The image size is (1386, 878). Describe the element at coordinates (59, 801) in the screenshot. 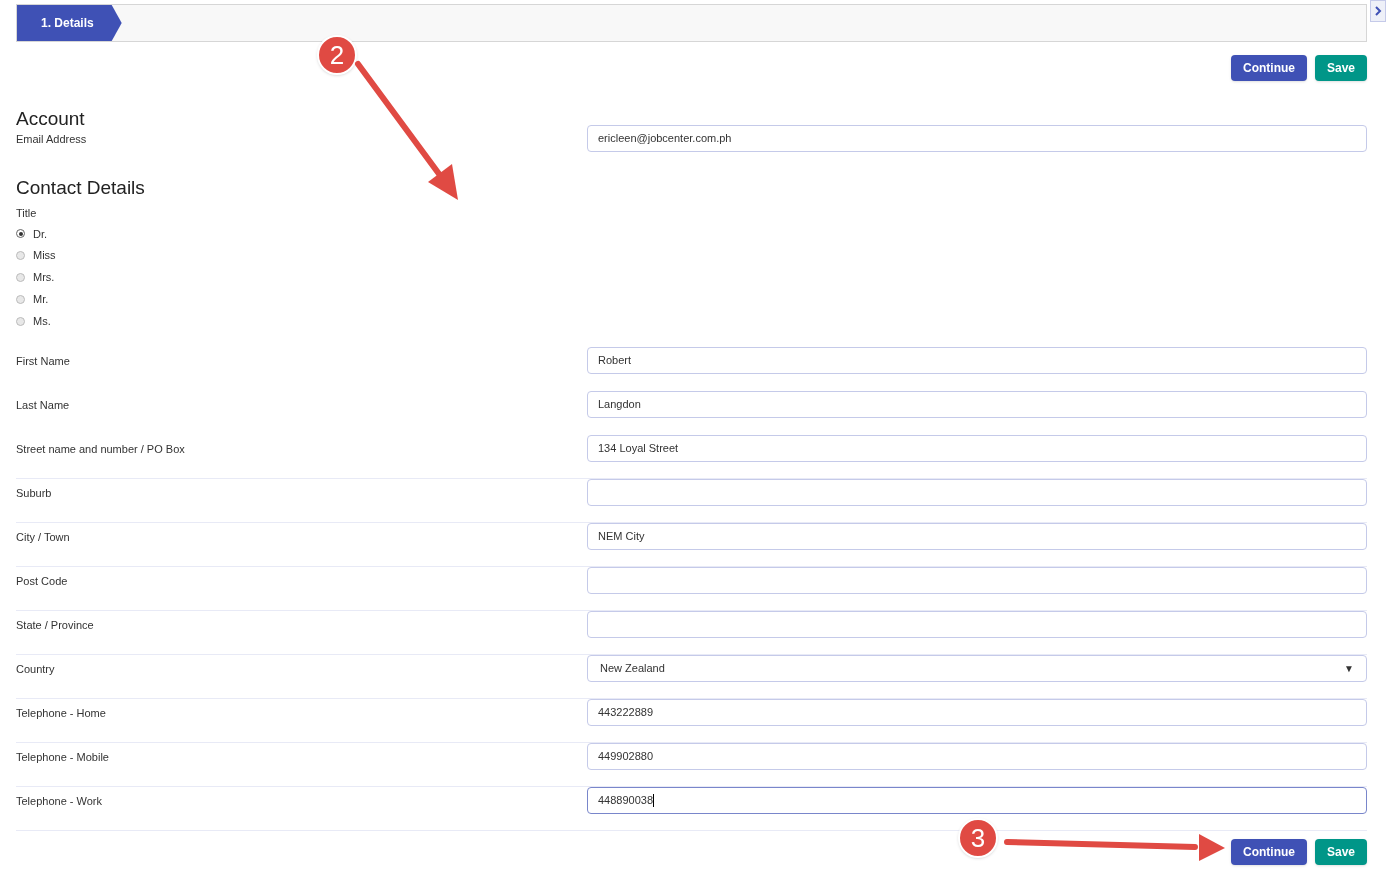

I see `field-label: Telephone - Work` at that location.